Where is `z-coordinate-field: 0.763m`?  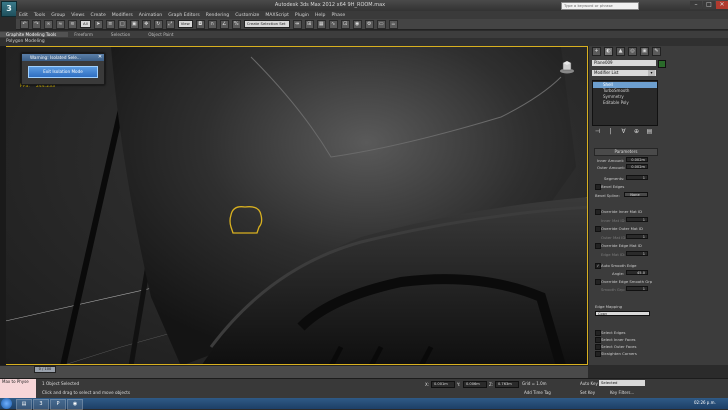
z-coordinate-field: 0.763m is located at coordinates (507, 384).